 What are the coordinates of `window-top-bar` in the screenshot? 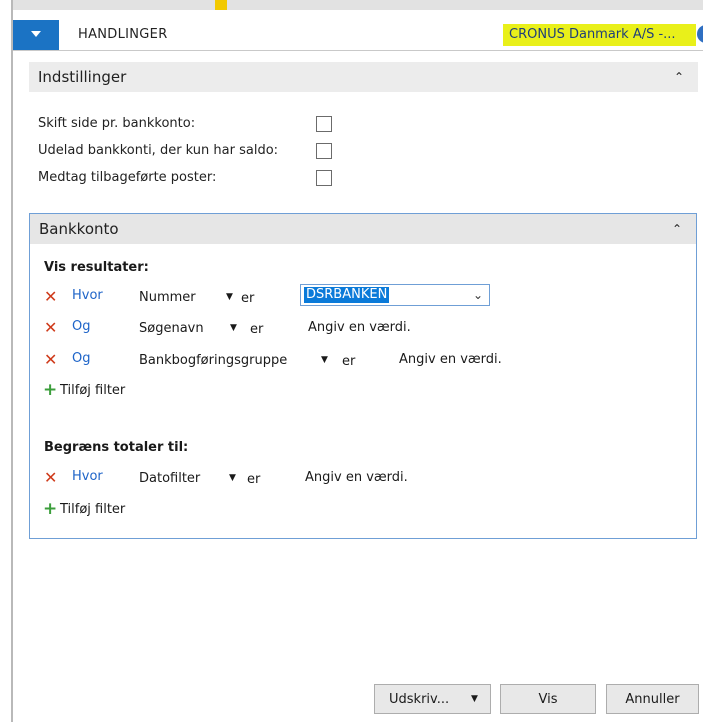 It's located at (351, 5).